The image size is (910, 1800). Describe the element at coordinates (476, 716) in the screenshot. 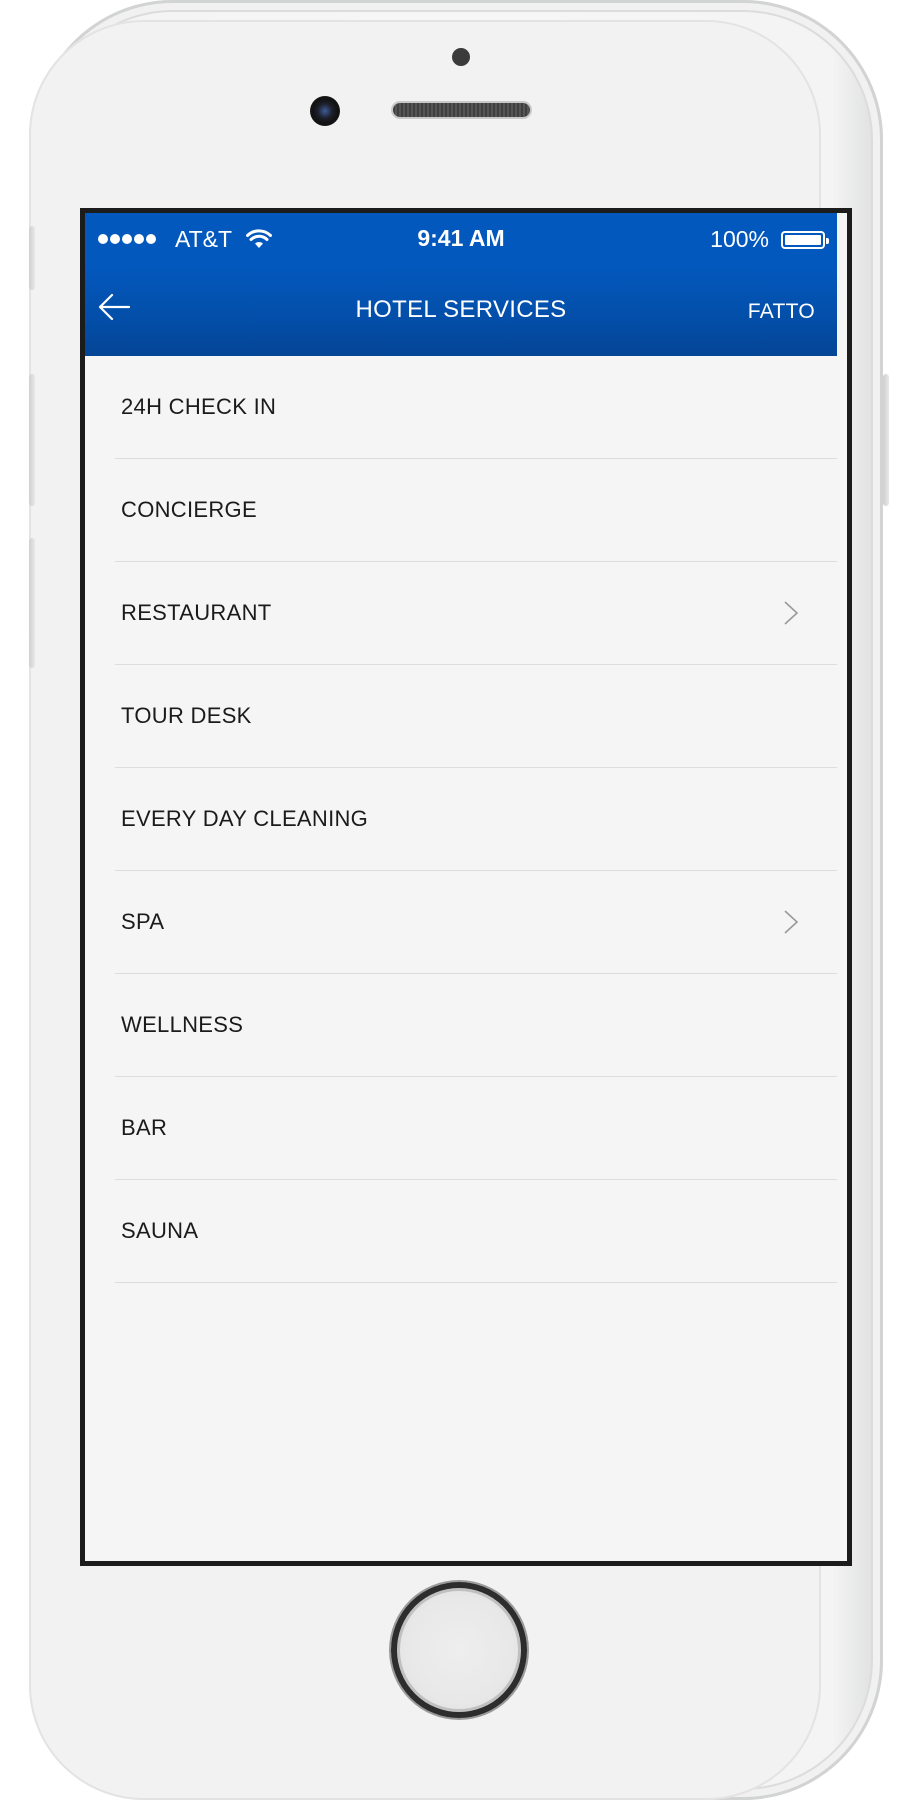

I see `service-row: TOUR DESK` at that location.